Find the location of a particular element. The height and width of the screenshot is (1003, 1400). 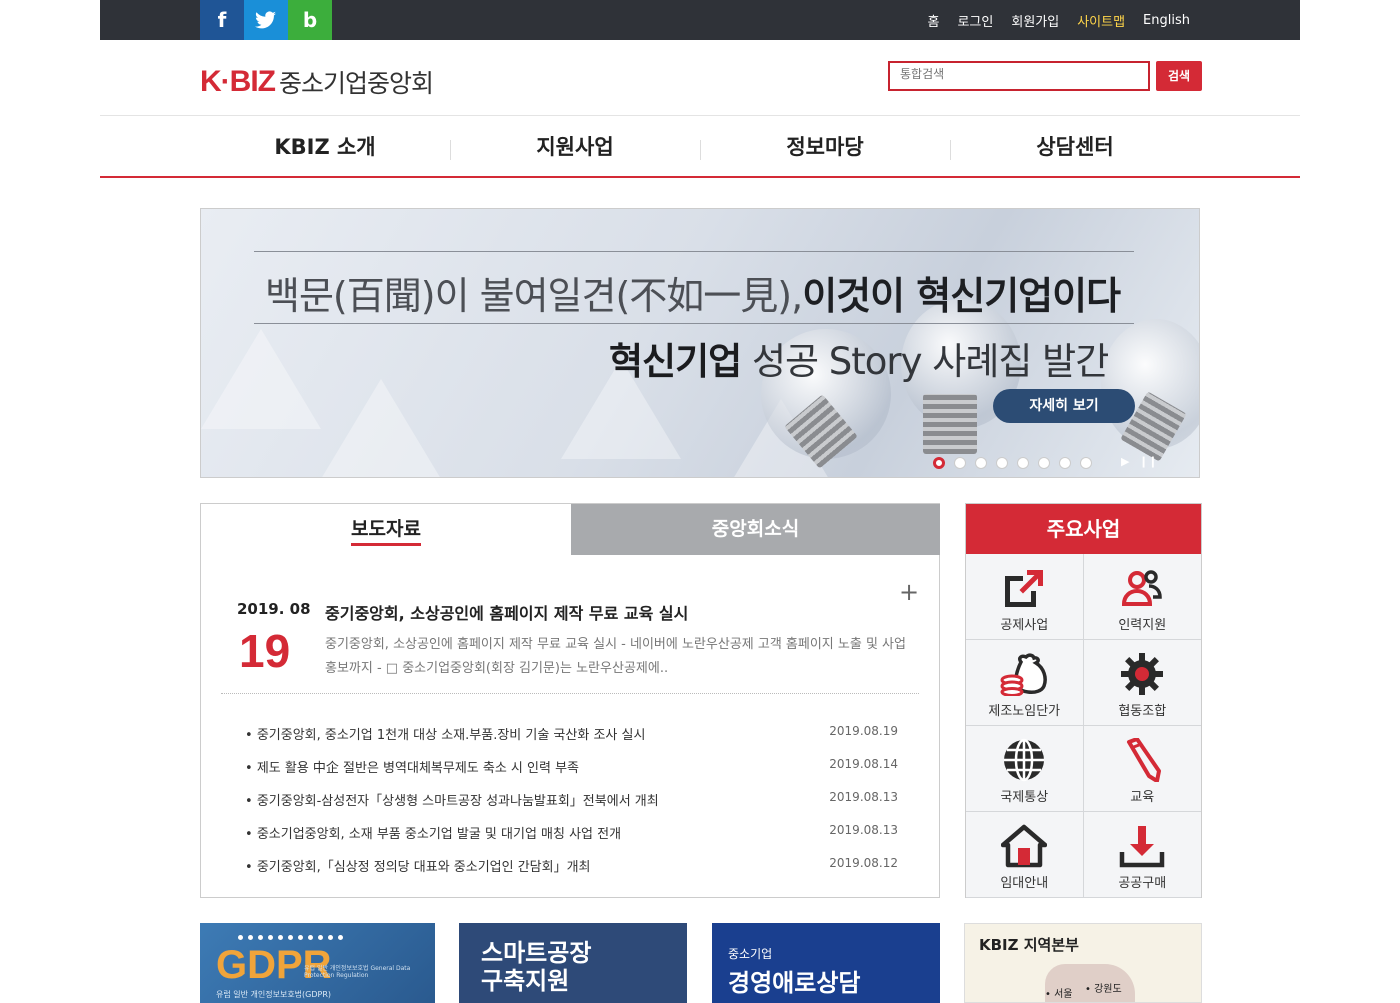

nav-consult: 상담센터 is located at coordinates (1075, 146).